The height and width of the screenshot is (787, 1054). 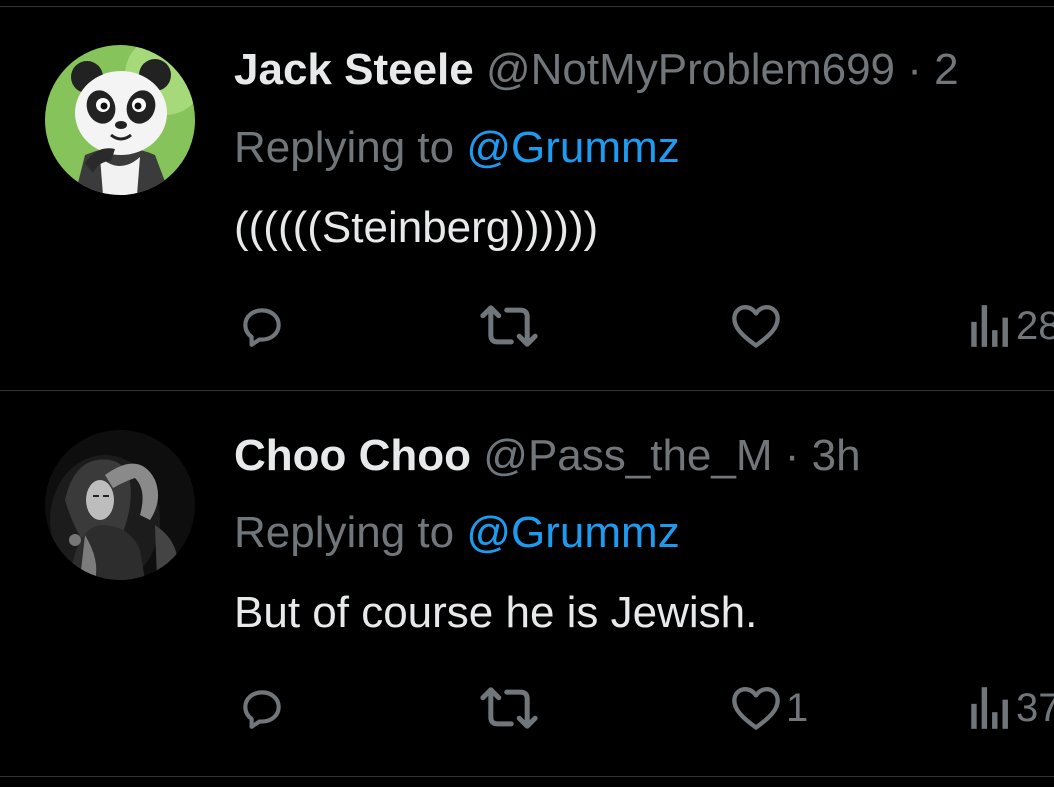 I want to click on tweet-text: ((((((Steinberg)))))), so click(x=416, y=227).